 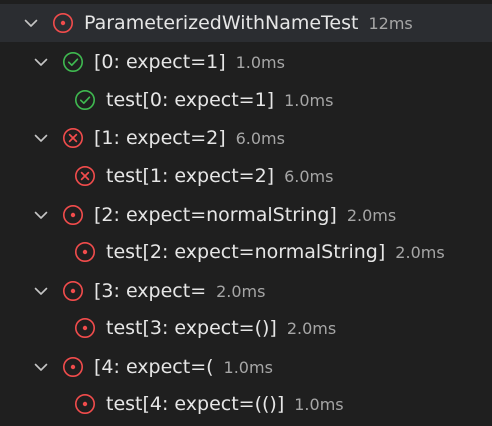 I want to click on test-group-row: [4: expect=( 1.0ms, so click(x=246, y=367).